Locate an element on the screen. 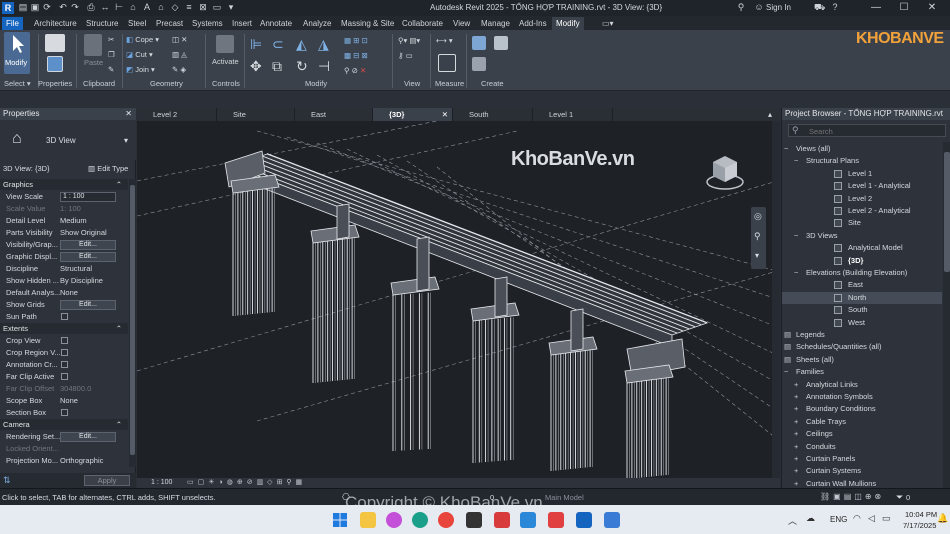  measure-icon: ↔ is located at coordinates (105, 7).